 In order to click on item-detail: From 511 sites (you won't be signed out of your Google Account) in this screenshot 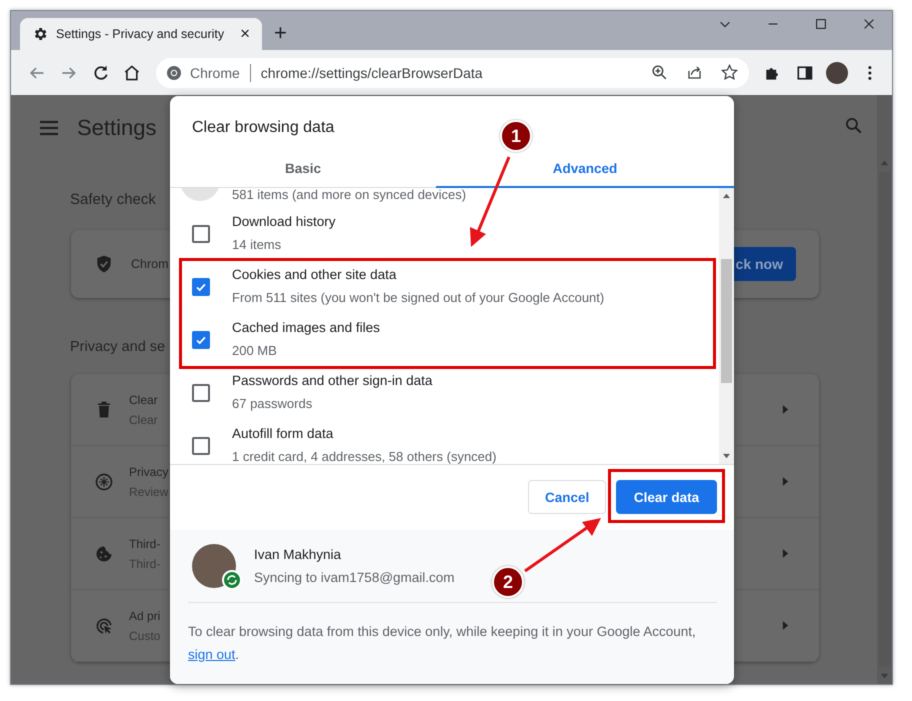, I will do `click(418, 297)`.